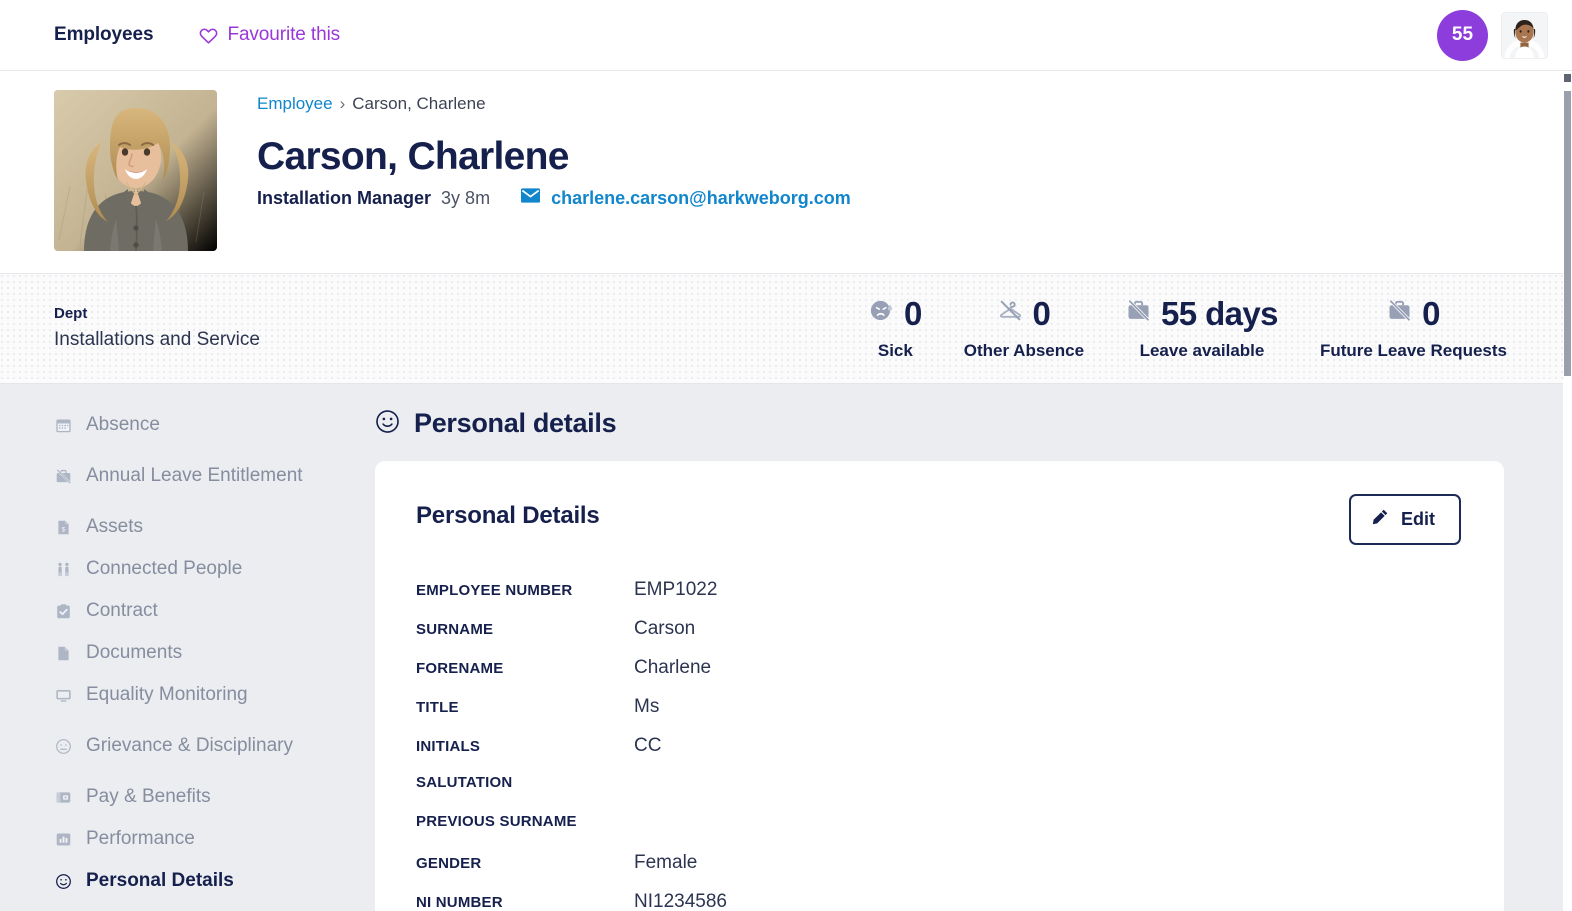  I want to click on field-label: Salutation, so click(464, 782).